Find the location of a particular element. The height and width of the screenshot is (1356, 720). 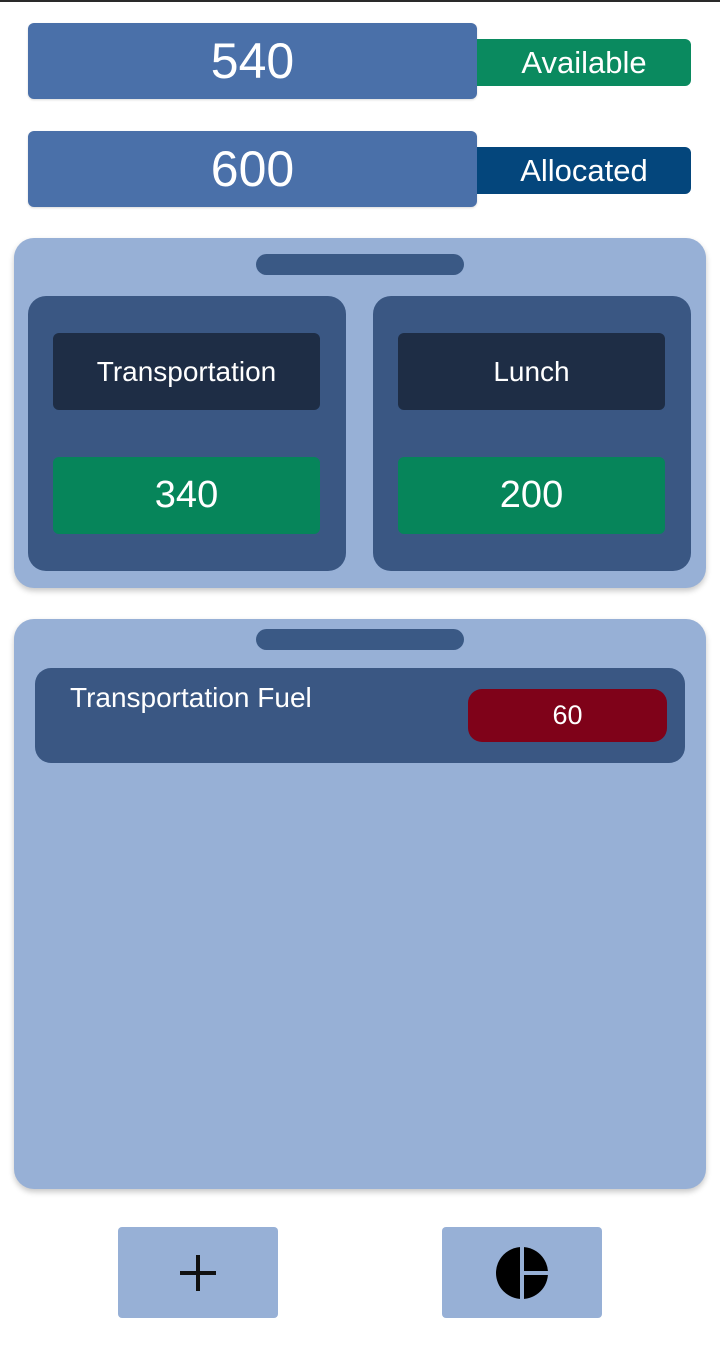

category-card-lunch: Lunch 200 is located at coordinates (532, 433).